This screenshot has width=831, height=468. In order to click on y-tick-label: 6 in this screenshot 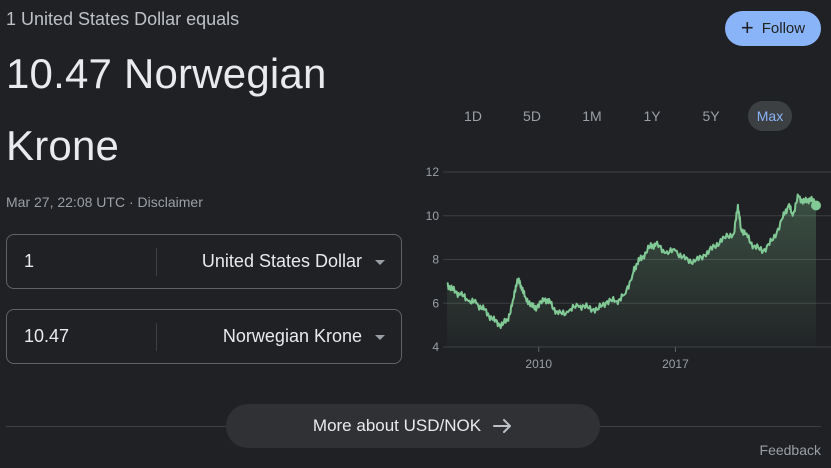, I will do `click(435, 303)`.